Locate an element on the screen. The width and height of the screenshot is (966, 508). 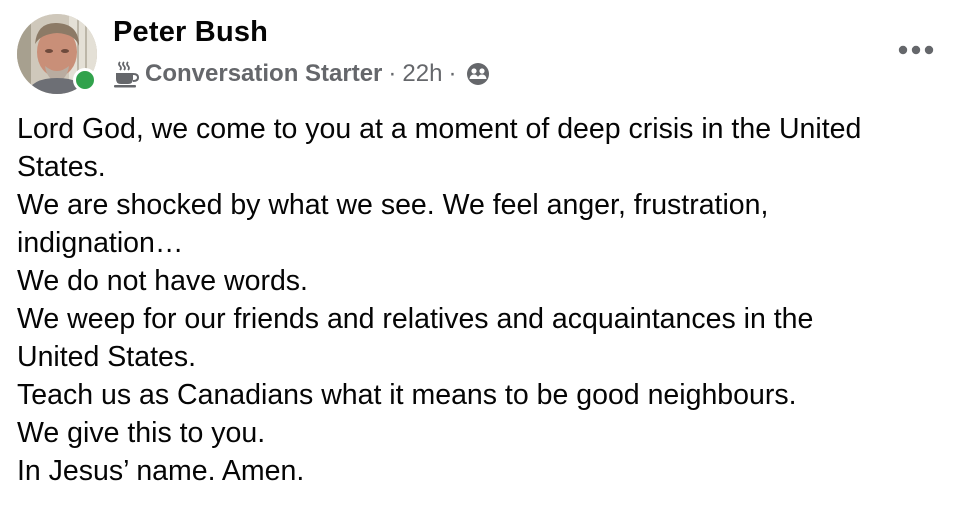
more-options-icon is located at coordinates (916, 50).